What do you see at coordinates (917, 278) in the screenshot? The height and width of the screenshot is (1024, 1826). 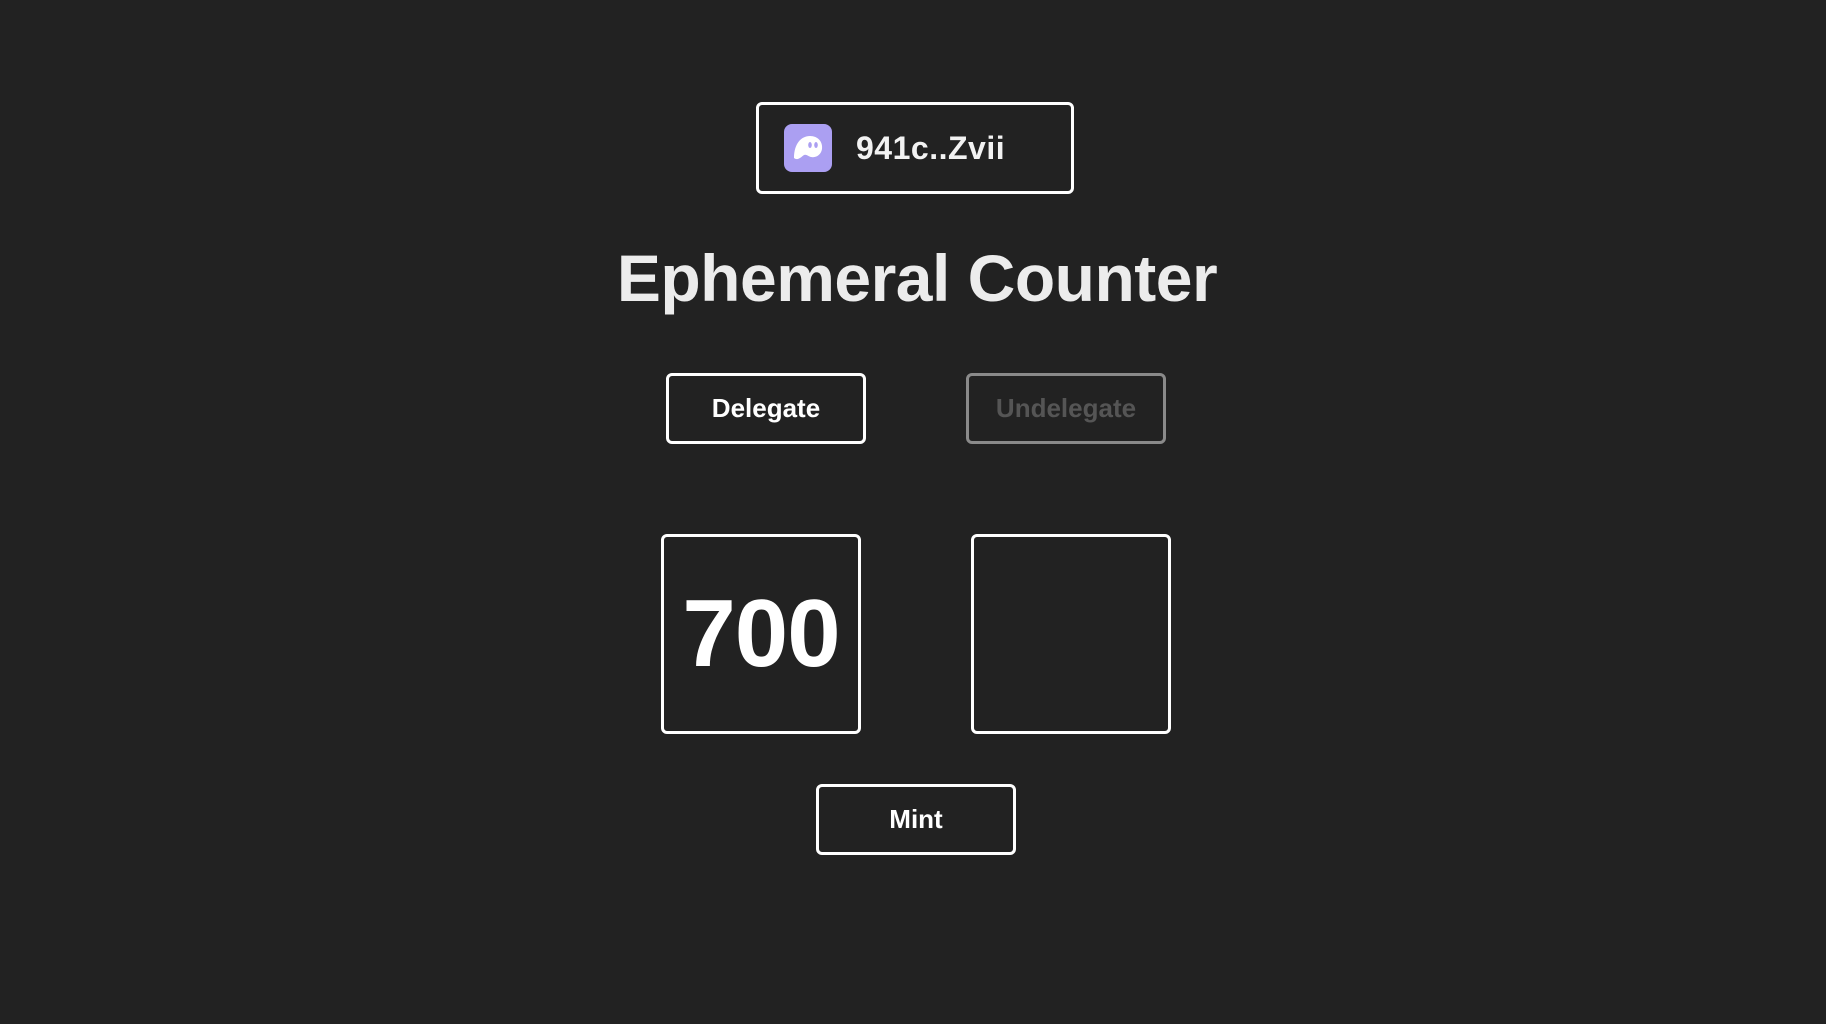 I see `page-title: Ephemeral Counter` at bounding box center [917, 278].